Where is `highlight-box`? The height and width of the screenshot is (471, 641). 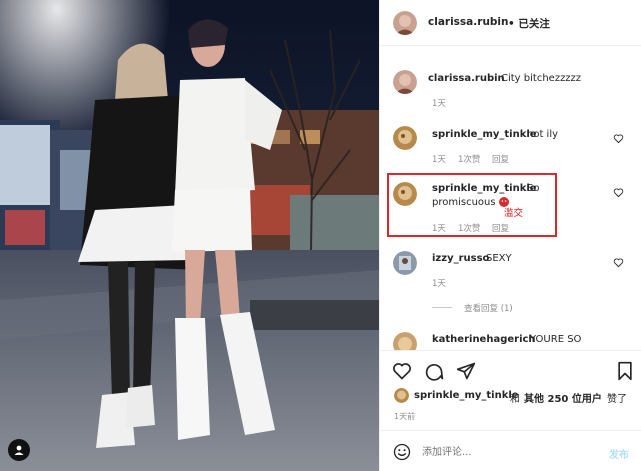 highlight-box is located at coordinates (472, 205).